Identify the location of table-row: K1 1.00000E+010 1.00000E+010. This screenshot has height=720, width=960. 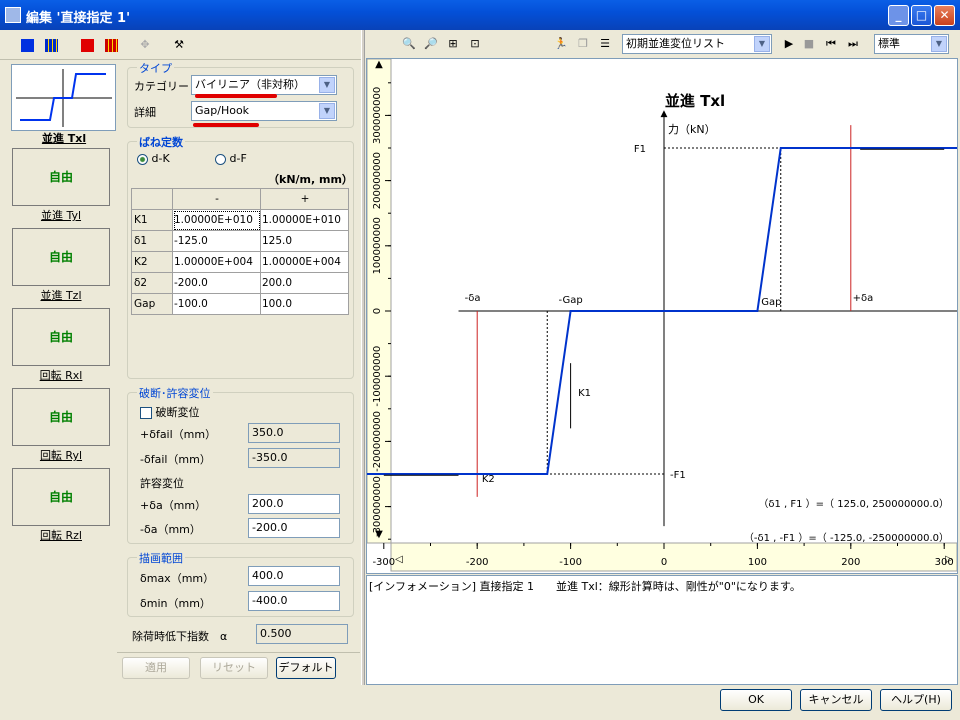
(240, 220).